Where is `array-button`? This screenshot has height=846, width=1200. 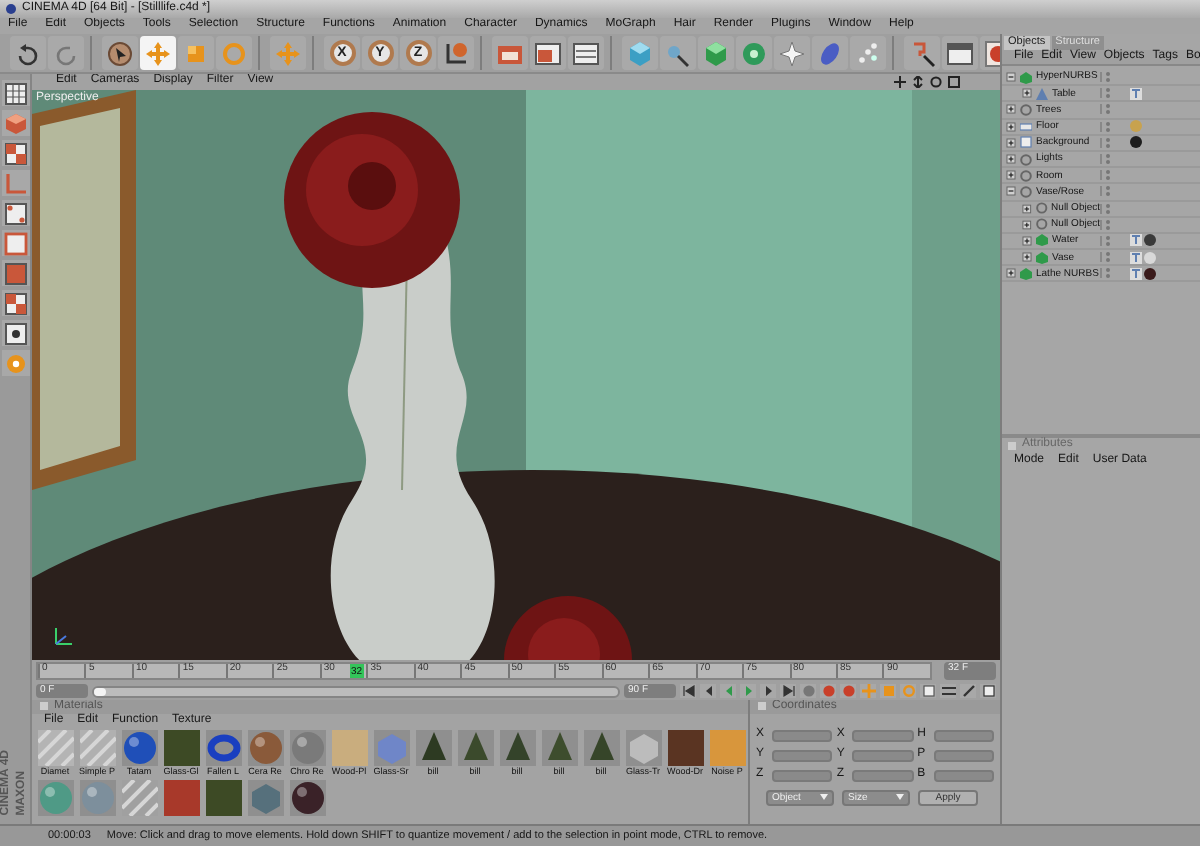
array-button is located at coordinates (754, 53).